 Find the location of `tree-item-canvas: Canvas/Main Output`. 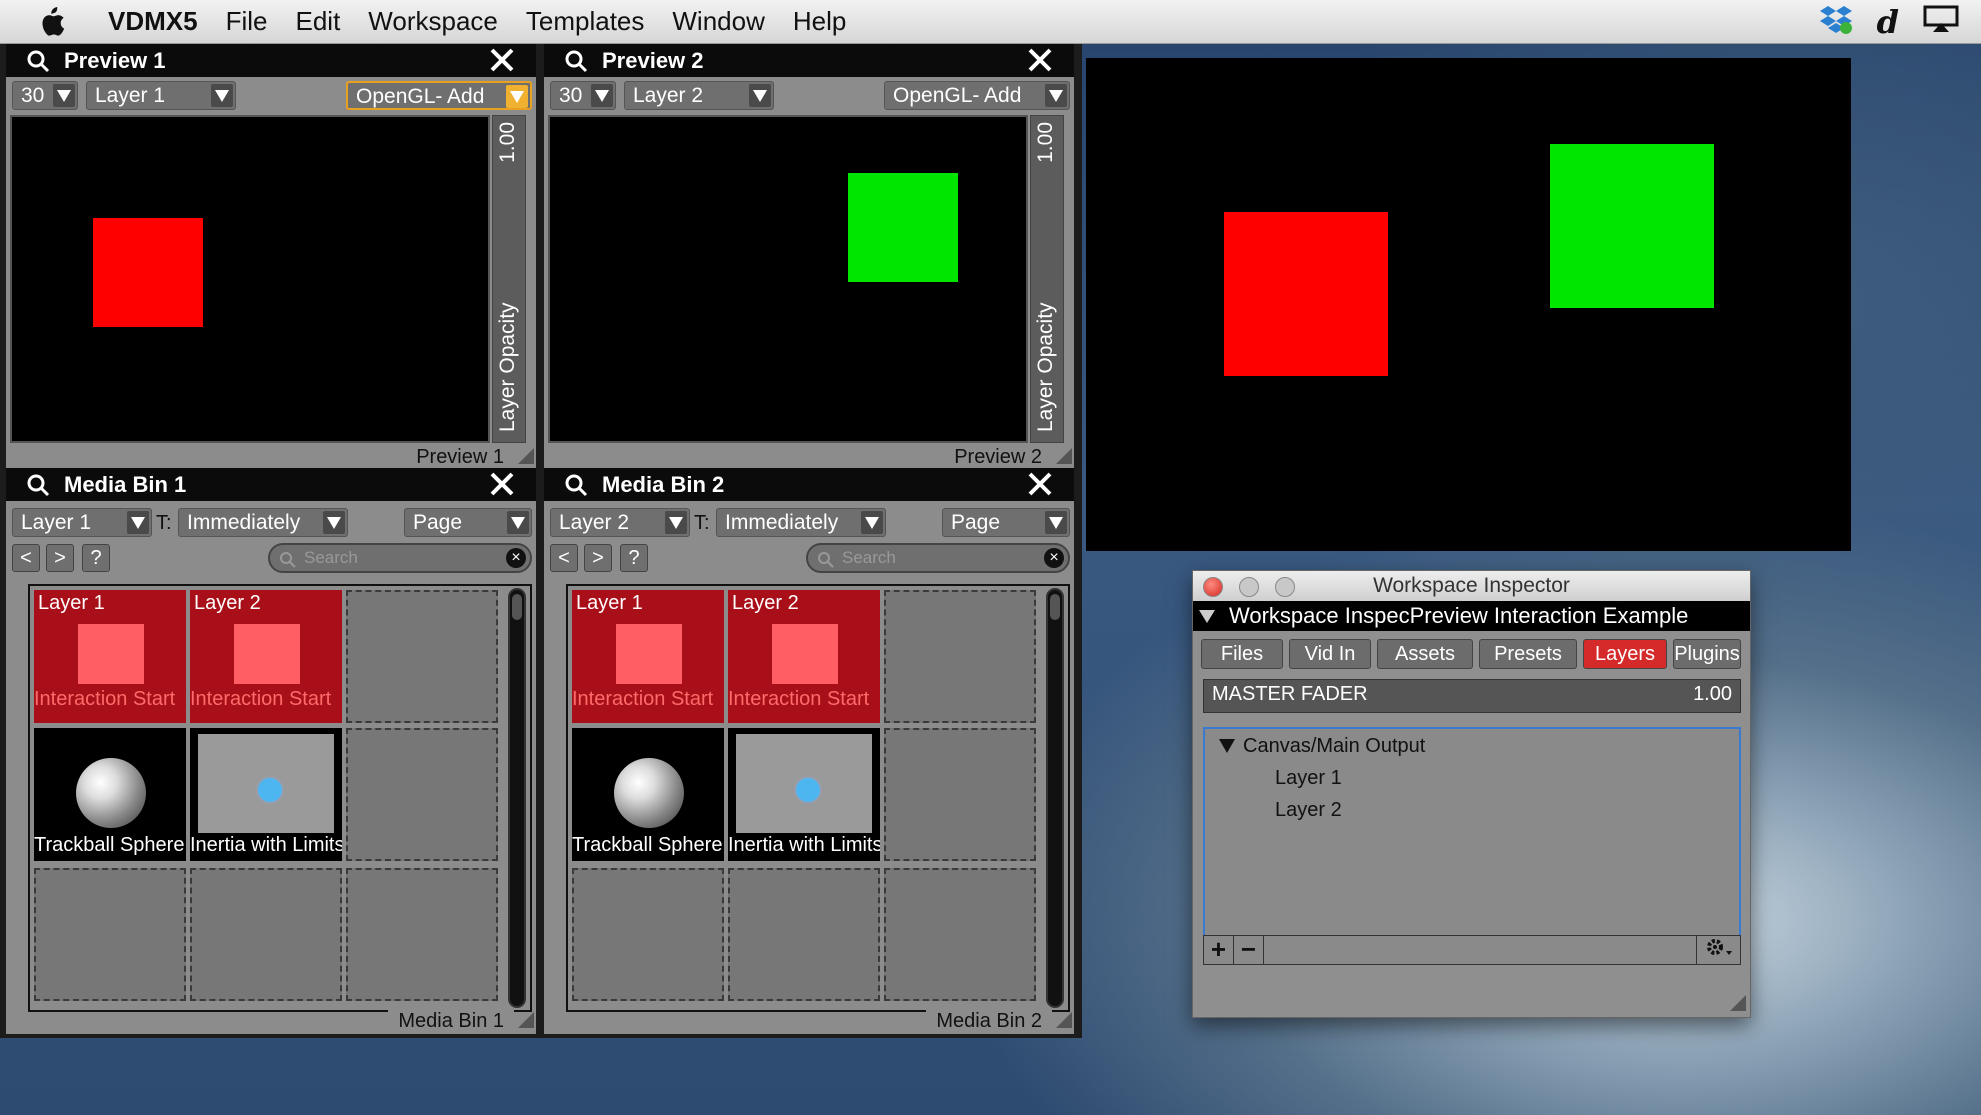

tree-item-canvas: Canvas/Main Output is located at coordinates (1334, 746).